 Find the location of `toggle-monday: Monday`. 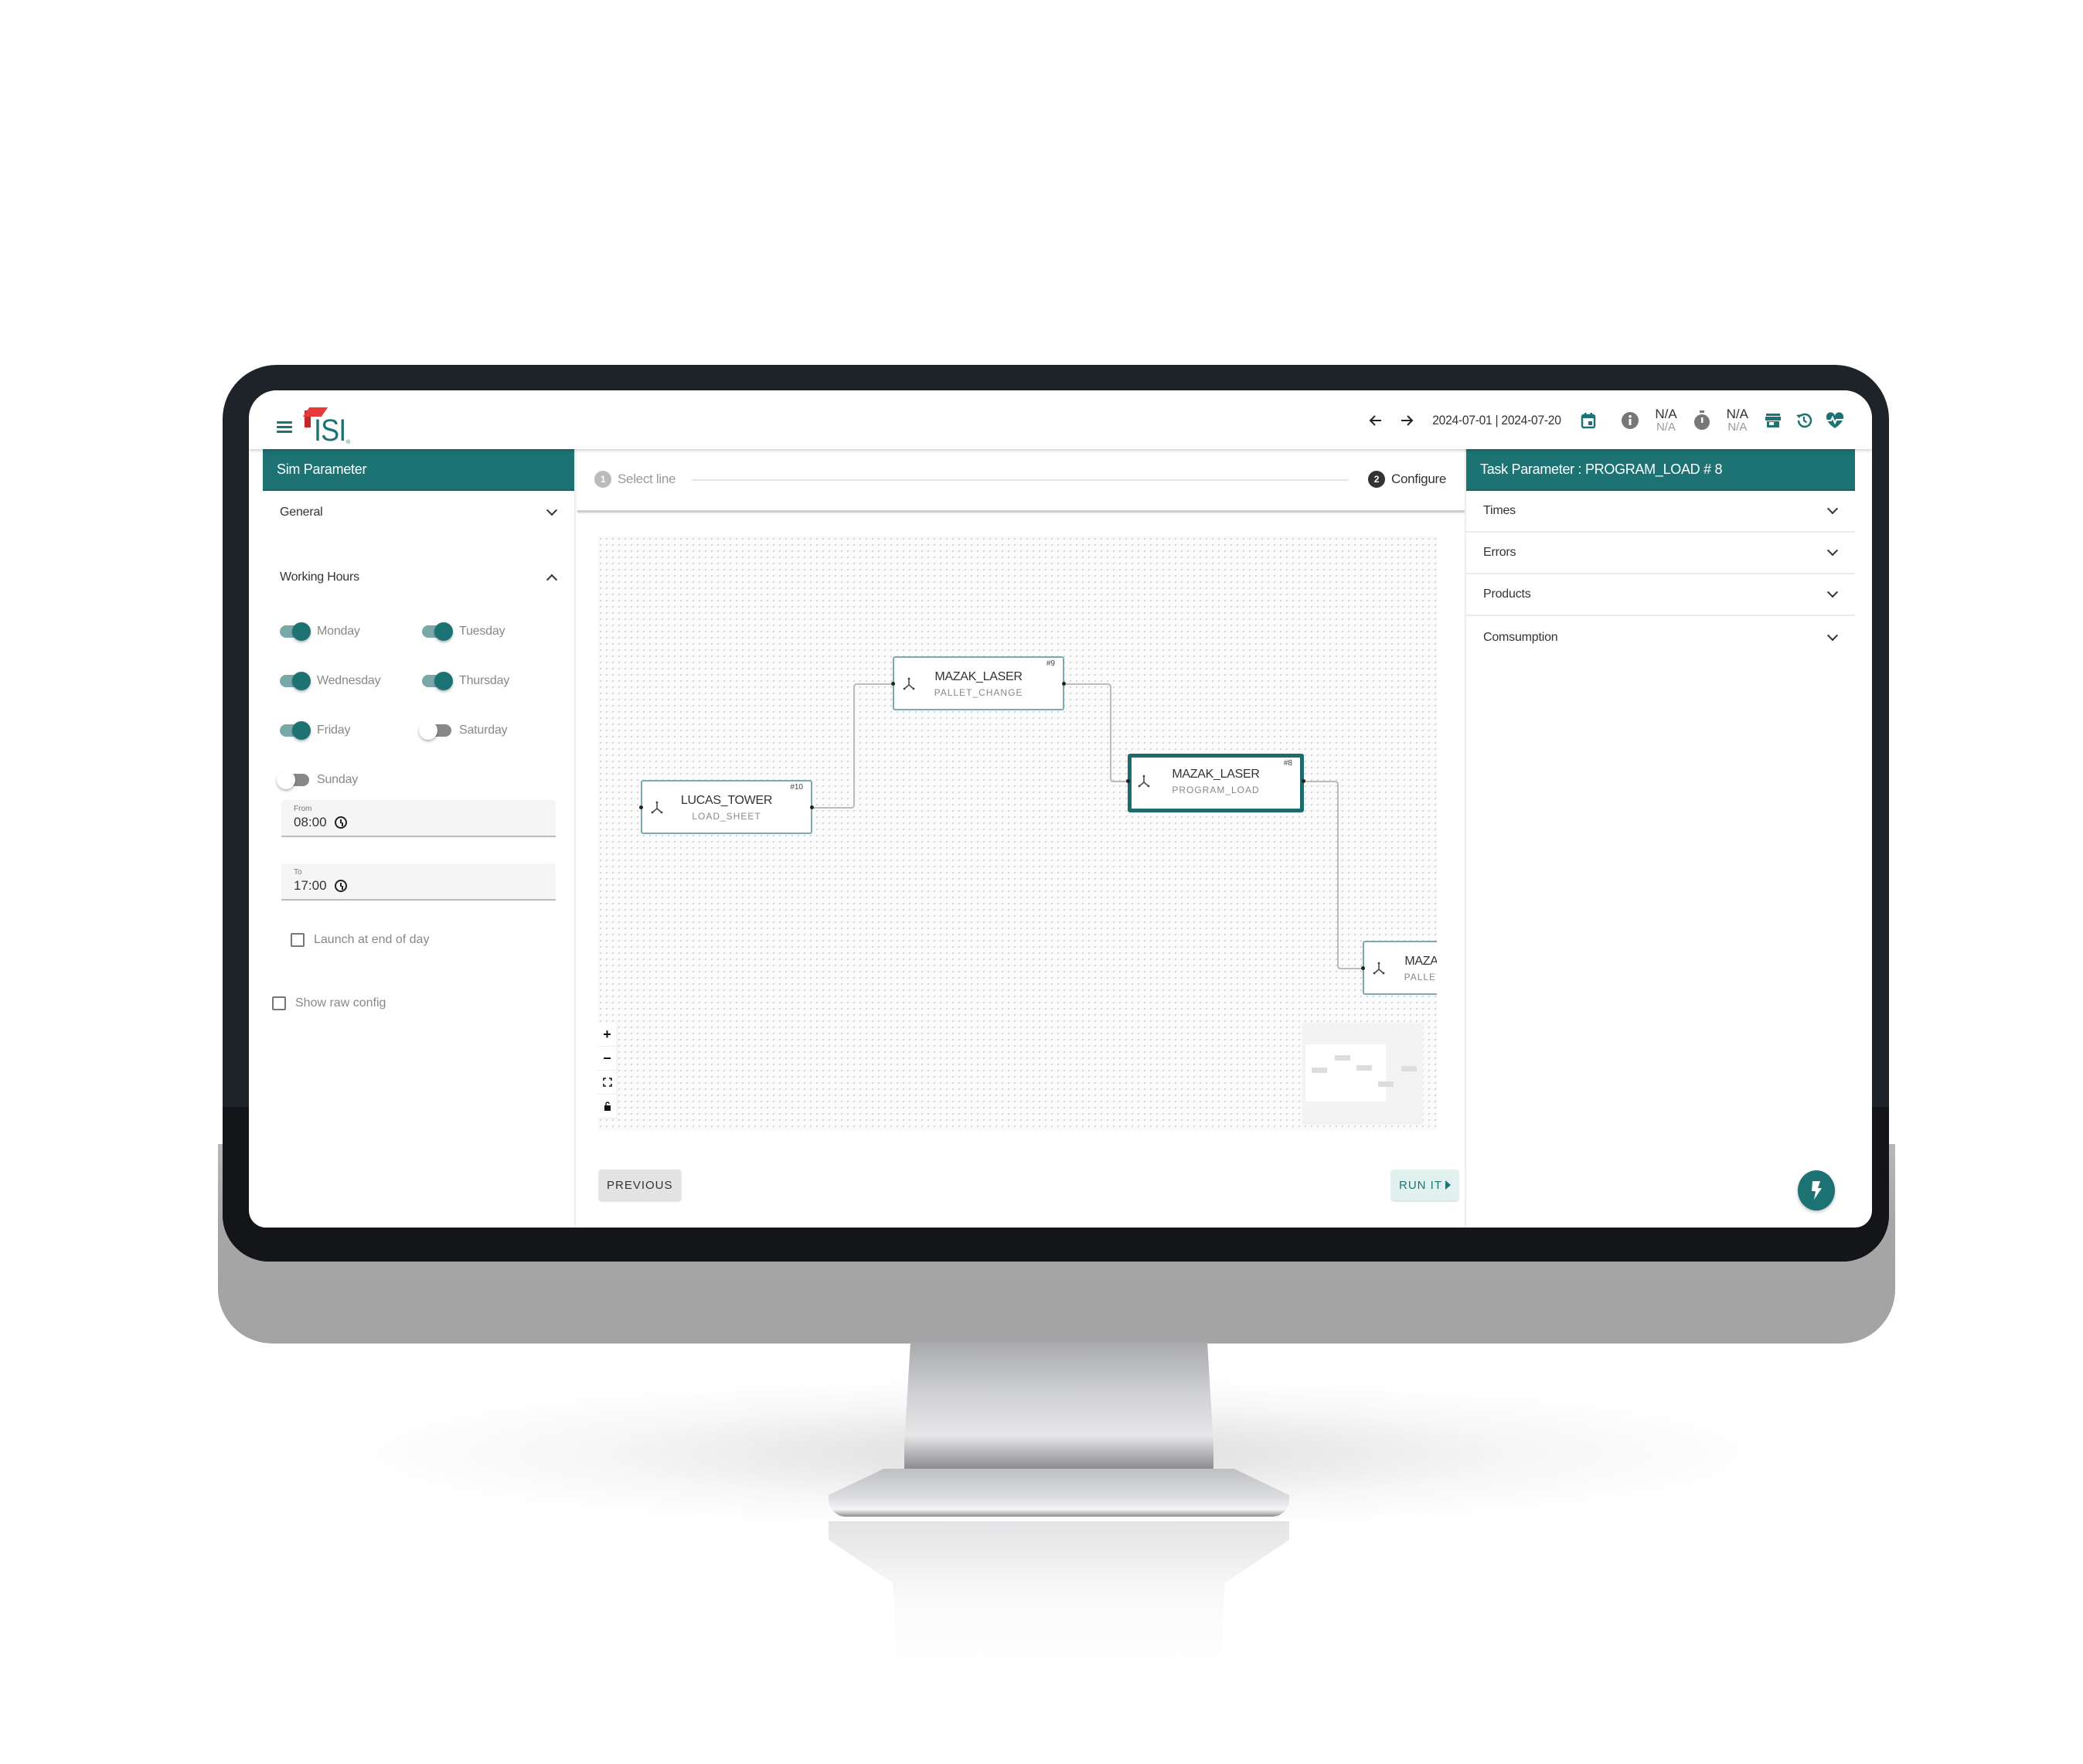

toggle-monday: Monday is located at coordinates (351, 631).